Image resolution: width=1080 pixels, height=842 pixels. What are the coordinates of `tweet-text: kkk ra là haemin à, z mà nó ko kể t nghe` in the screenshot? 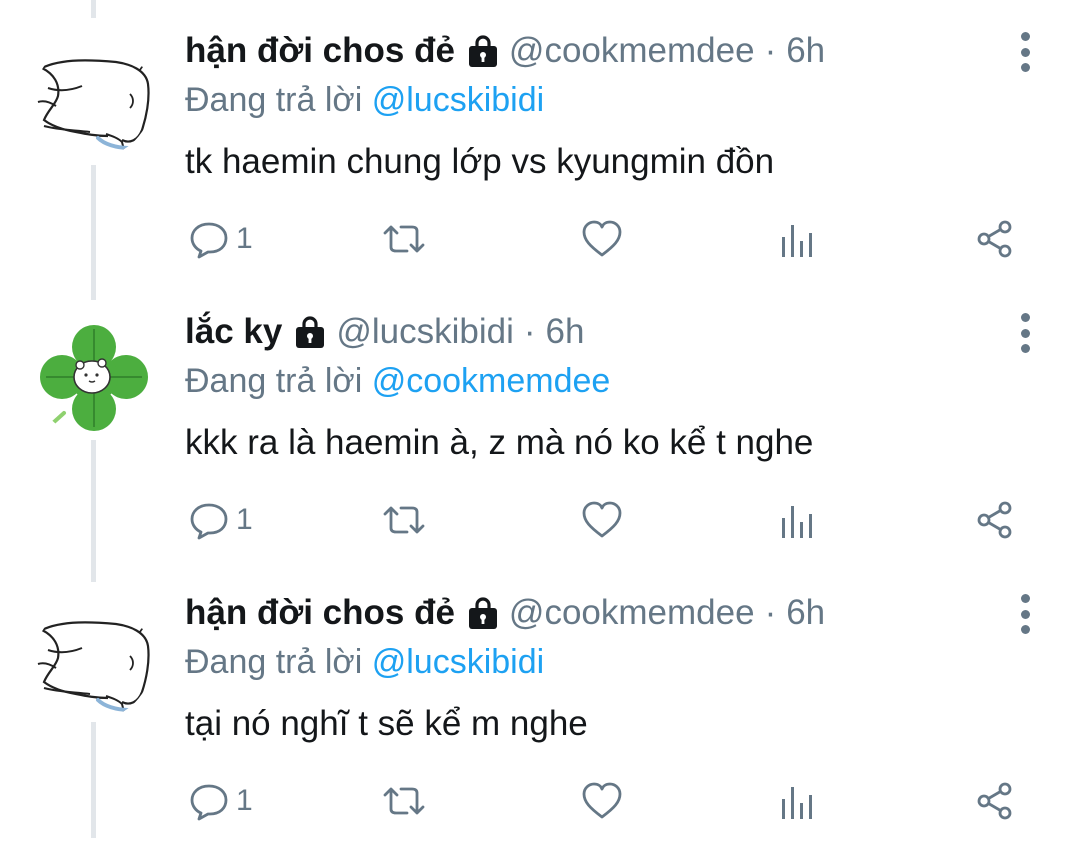 It's located at (499, 442).